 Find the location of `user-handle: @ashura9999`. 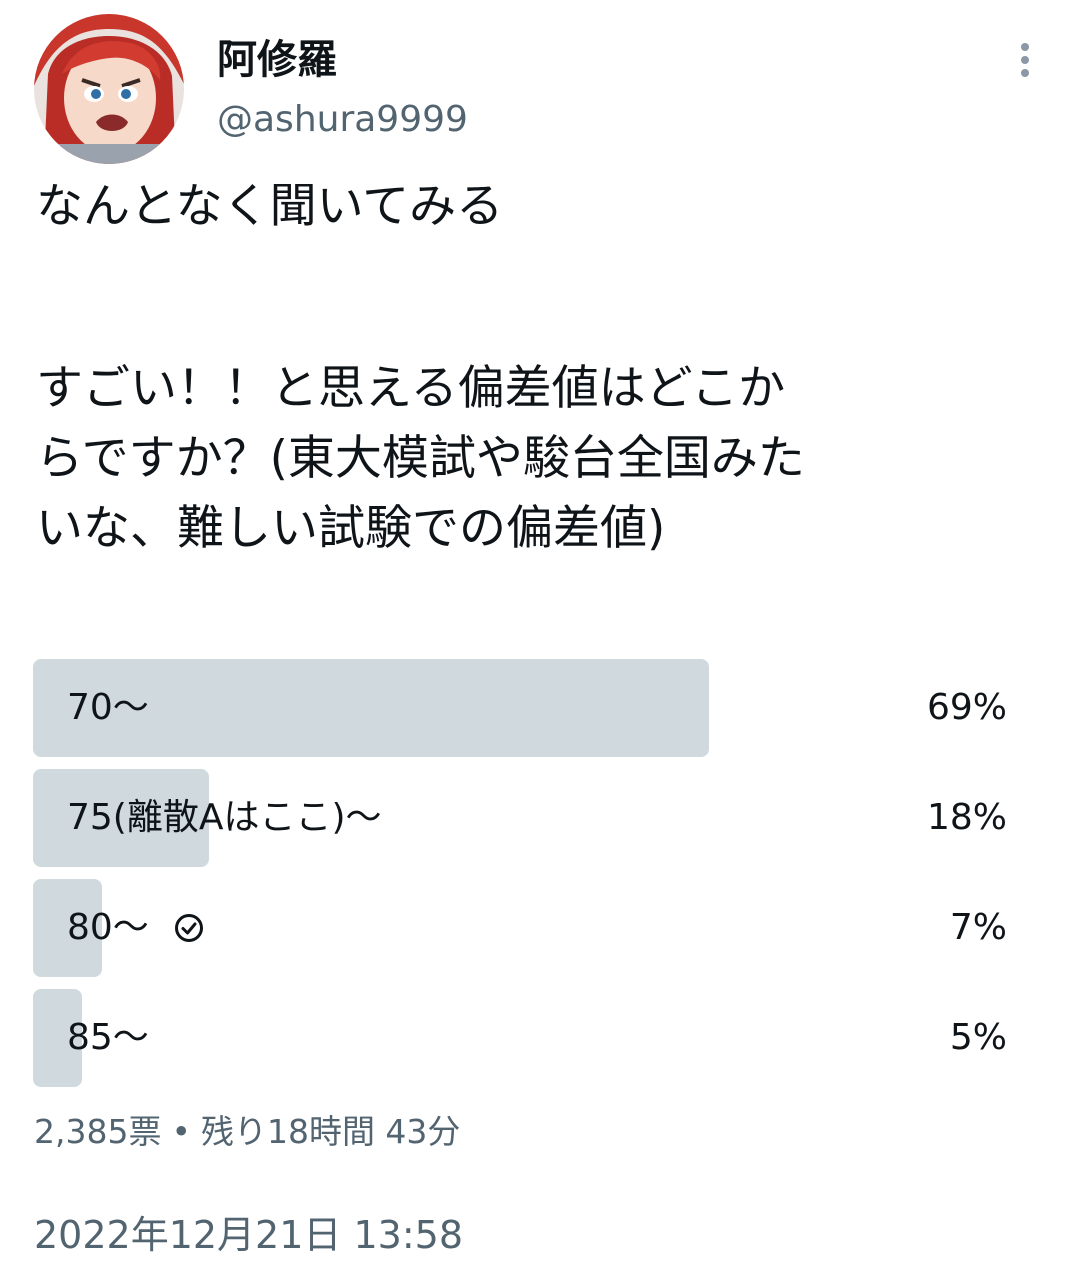

user-handle: @ashura9999 is located at coordinates (342, 120).